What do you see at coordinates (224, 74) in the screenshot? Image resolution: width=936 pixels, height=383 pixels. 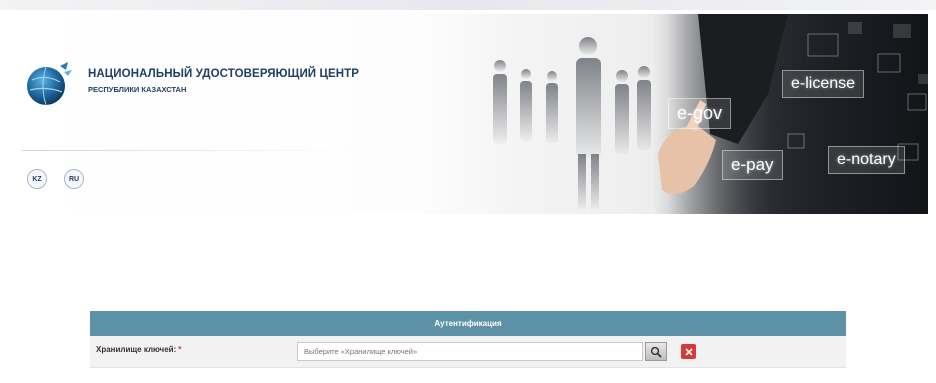 I see `org-name: НАЦИОНАЛЬНЫЙ УДОСТОВЕРЯЮЩИЙ ЦЕНТР` at bounding box center [224, 74].